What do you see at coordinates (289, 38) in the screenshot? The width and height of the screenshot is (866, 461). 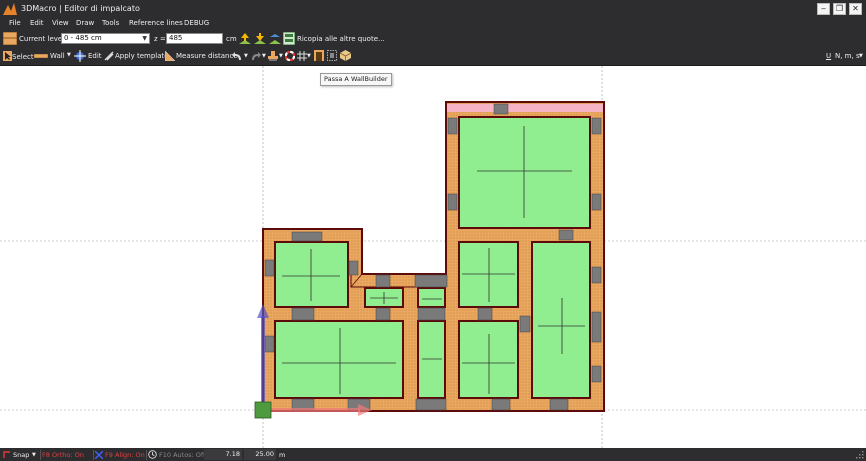 I see `copy-levels-icon` at bounding box center [289, 38].